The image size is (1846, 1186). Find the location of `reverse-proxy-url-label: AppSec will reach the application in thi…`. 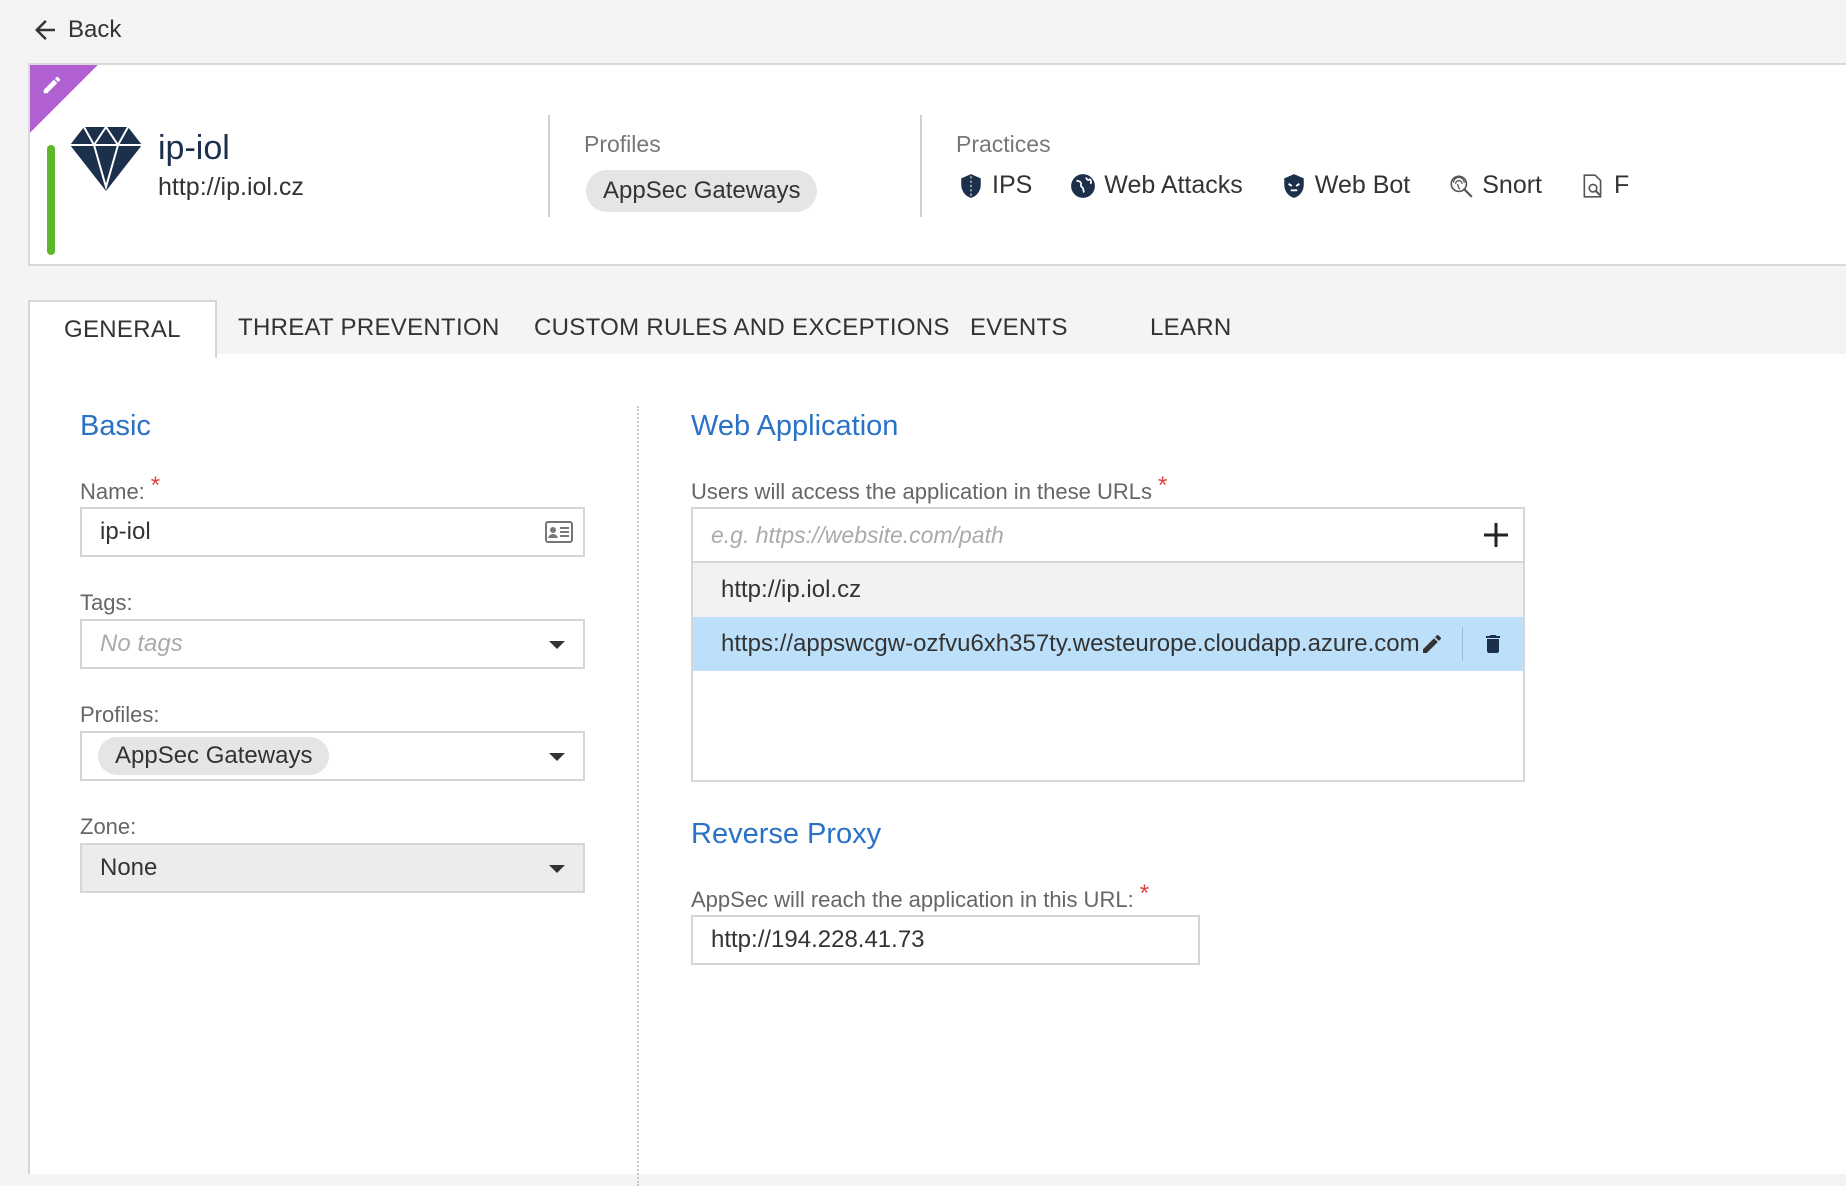

reverse-proxy-url-label: AppSec will reach the application in thi… is located at coordinates (920, 896).